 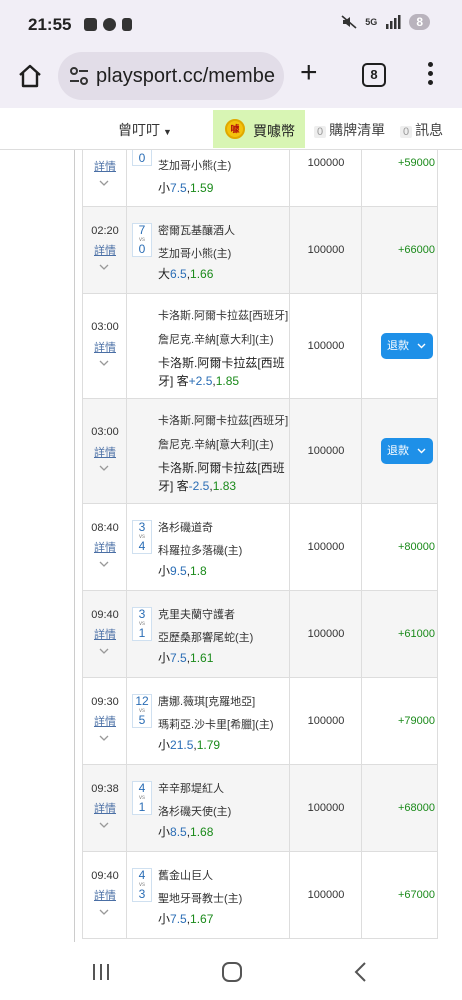 I want to click on status-right: 5G 8, so click(x=385, y=22).